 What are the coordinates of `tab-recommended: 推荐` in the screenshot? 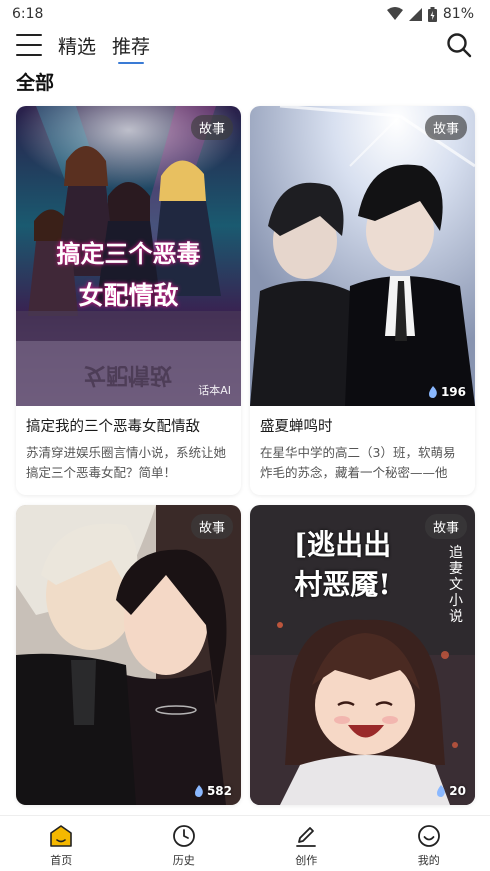 It's located at (131, 48).